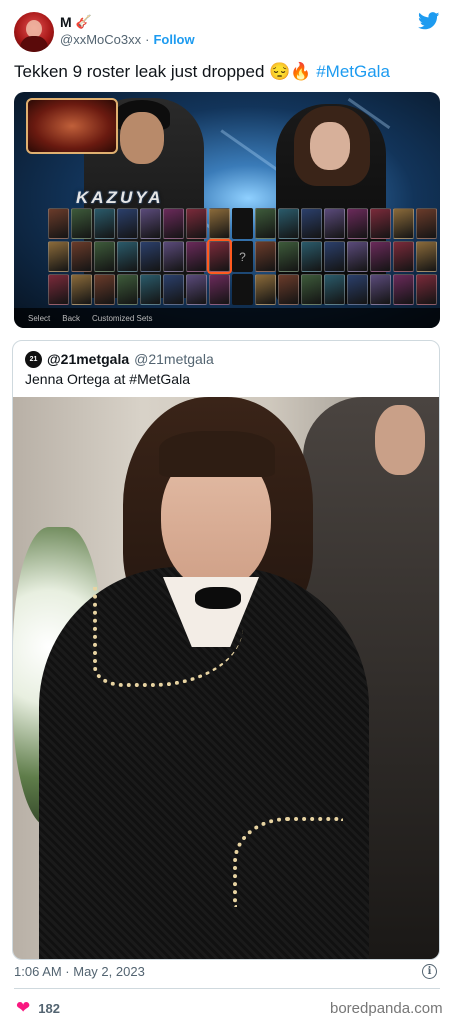  I want to click on quoted-author-handle: @21metgala, so click(174, 359).